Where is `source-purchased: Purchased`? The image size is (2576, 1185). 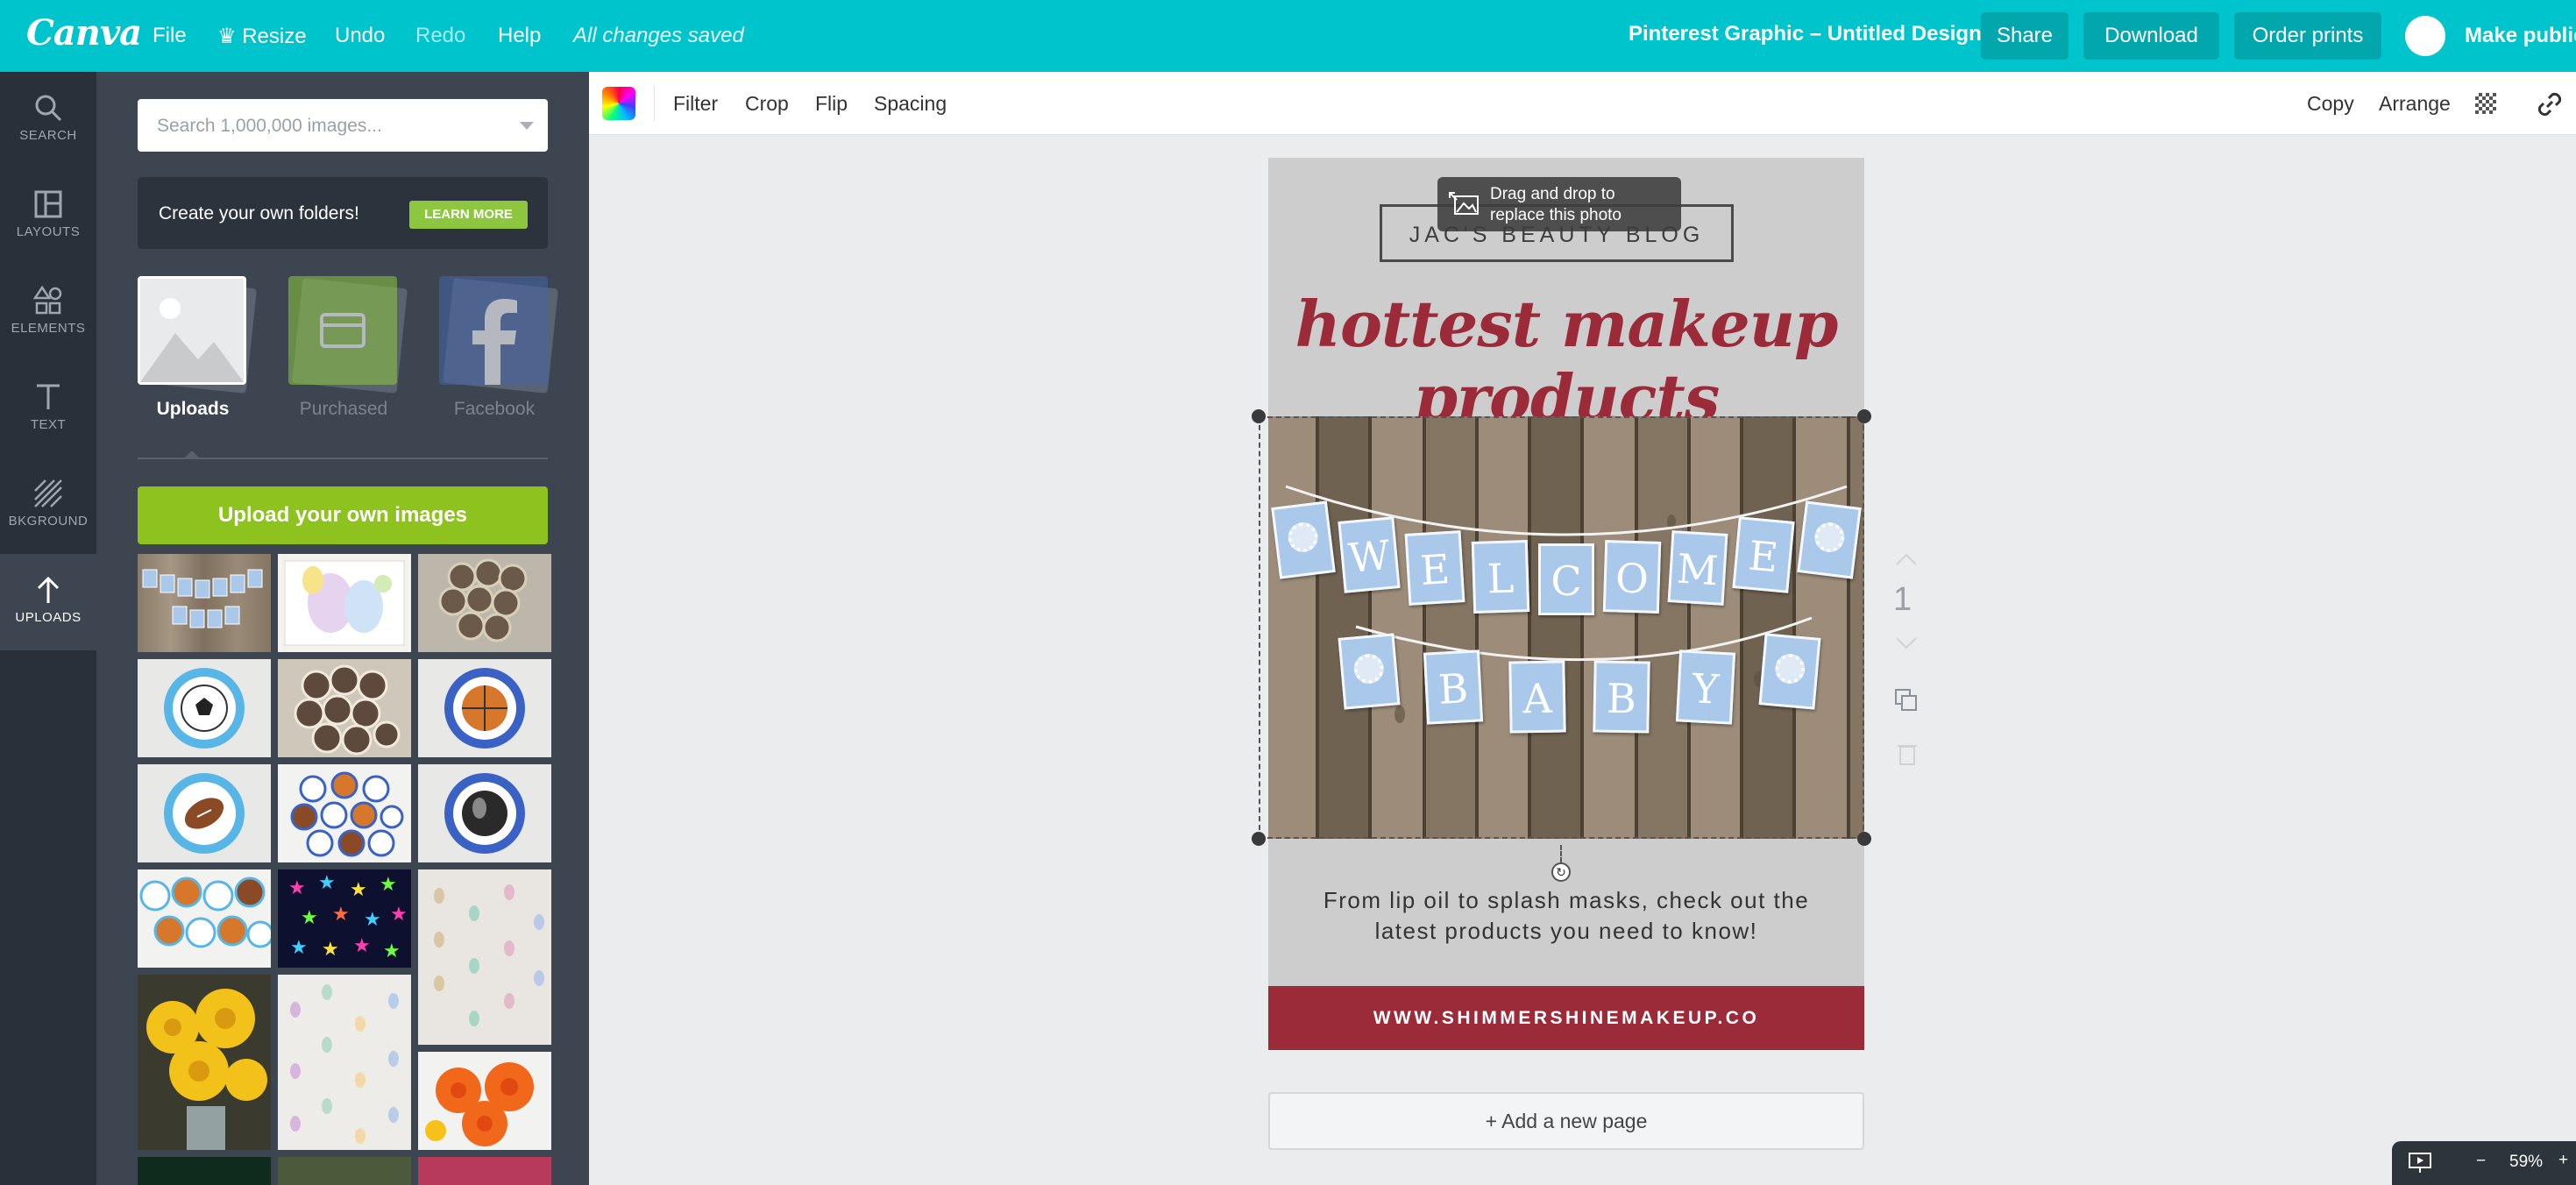
source-purchased: Purchased is located at coordinates (348, 348).